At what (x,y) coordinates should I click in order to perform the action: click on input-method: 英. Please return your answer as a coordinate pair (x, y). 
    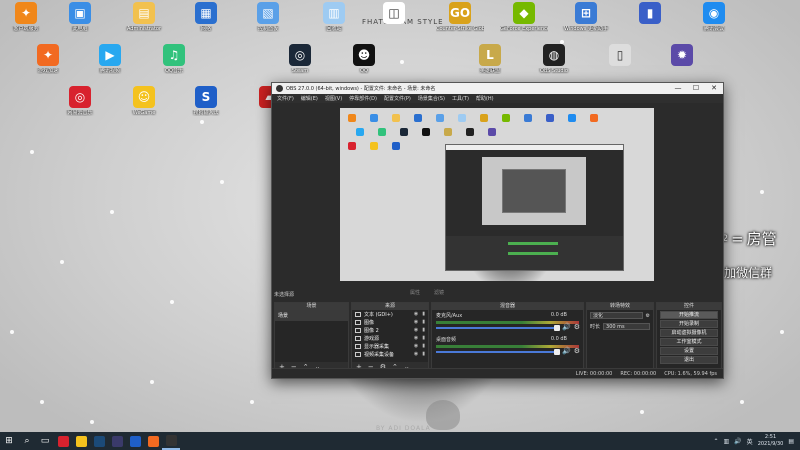
    Looking at the image, I should click on (750, 441).